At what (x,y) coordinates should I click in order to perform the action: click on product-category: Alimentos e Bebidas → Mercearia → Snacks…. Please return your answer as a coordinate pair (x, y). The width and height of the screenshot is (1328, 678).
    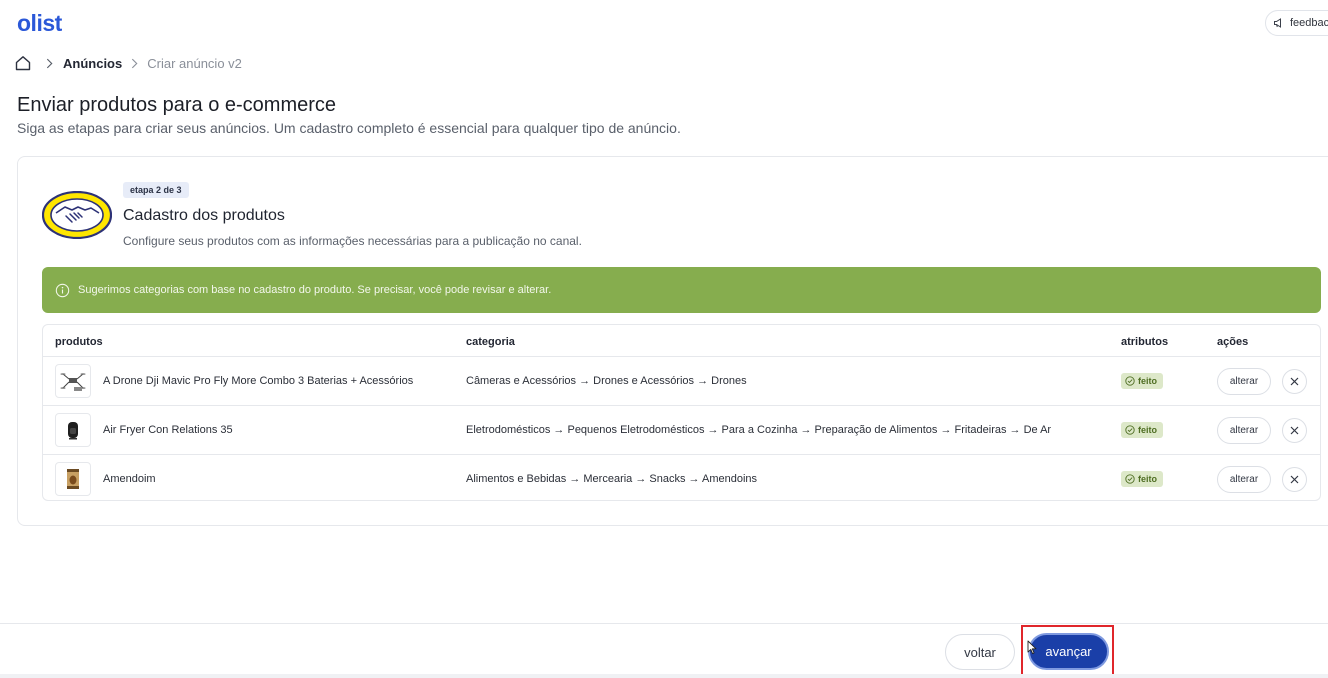
    Looking at the image, I should click on (612, 479).